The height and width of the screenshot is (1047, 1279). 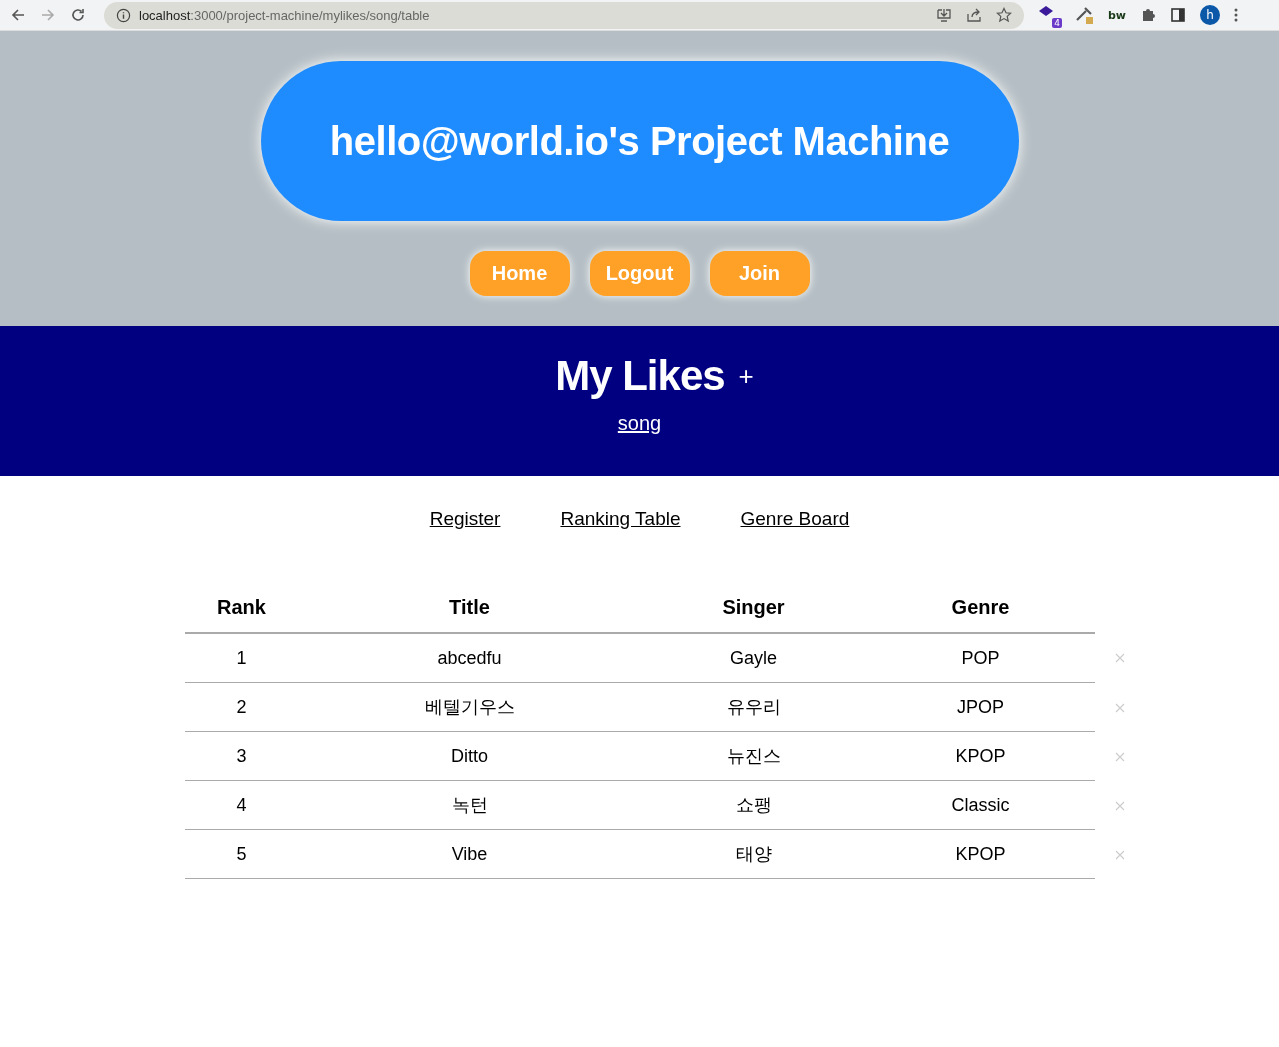 What do you see at coordinates (1178, 15) in the screenshot?
I see `sidebar-icon` at bounding box center [1178, 15].